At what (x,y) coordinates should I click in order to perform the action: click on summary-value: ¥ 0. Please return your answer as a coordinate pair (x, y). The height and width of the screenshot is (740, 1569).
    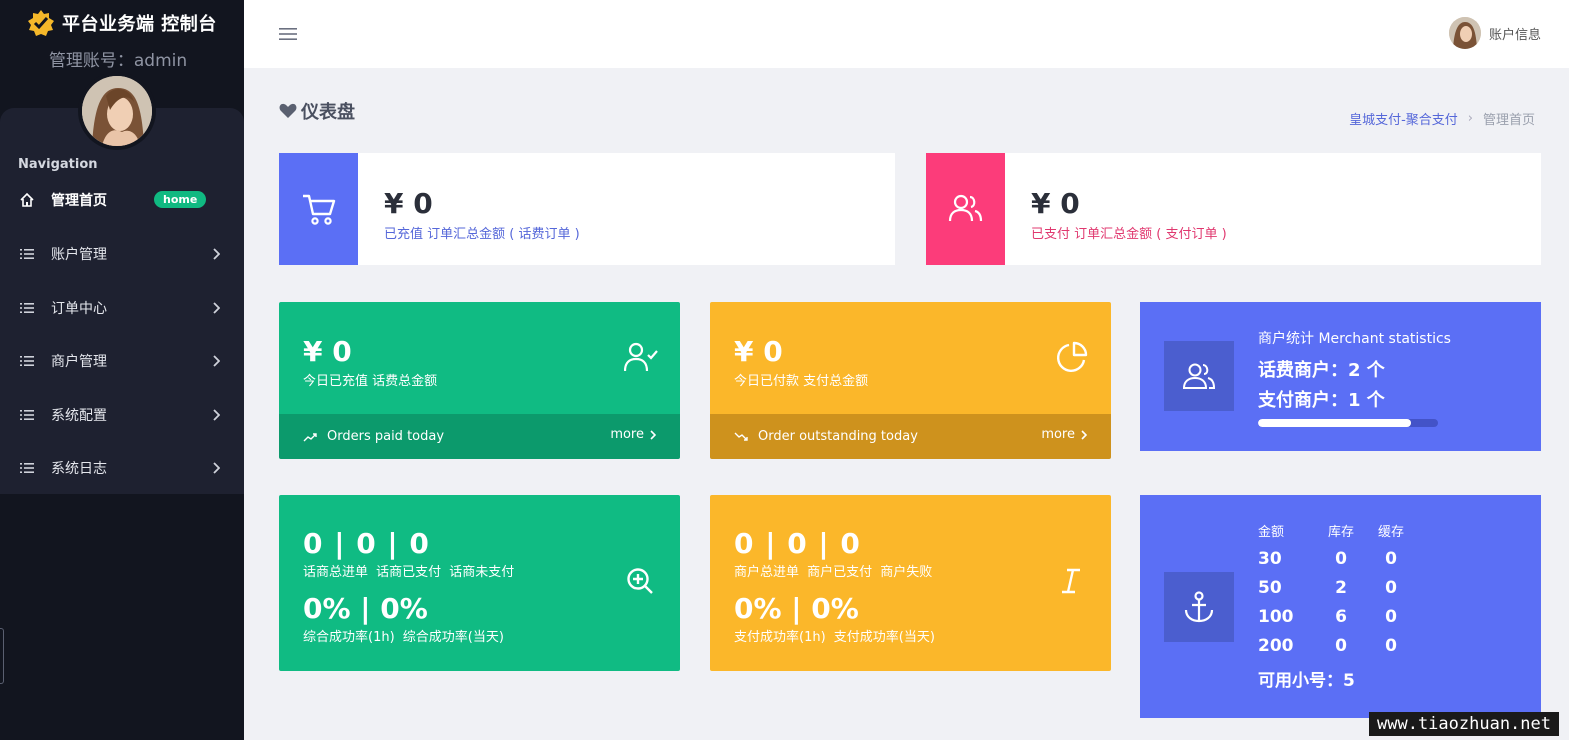
    Looking at the image, I should click on (408, 203).